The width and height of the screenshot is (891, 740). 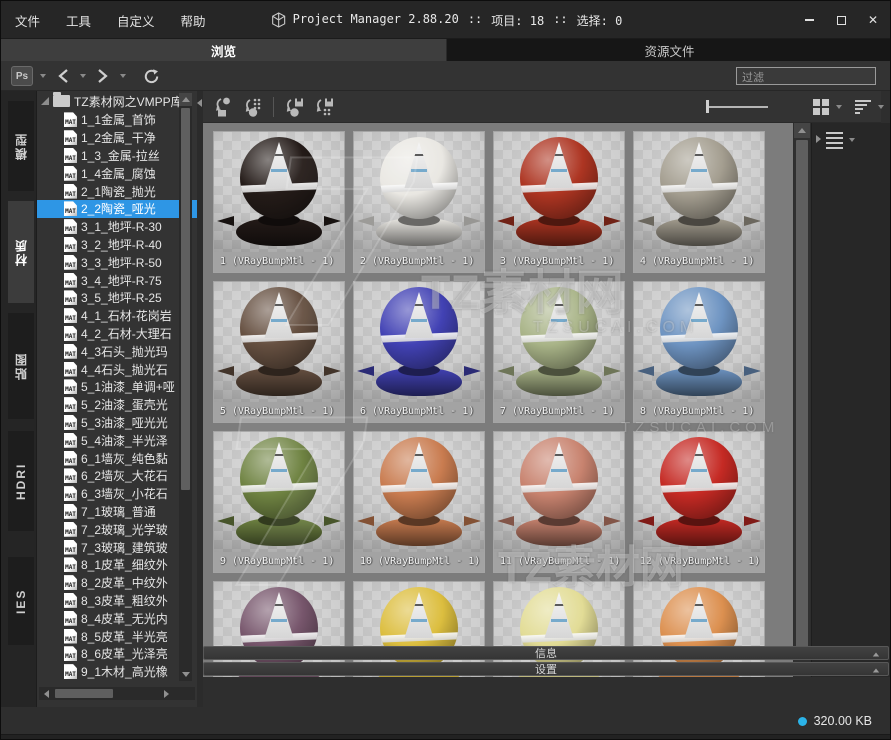 I want to click on menu-item: 自定义, so click(x=136, y=20).